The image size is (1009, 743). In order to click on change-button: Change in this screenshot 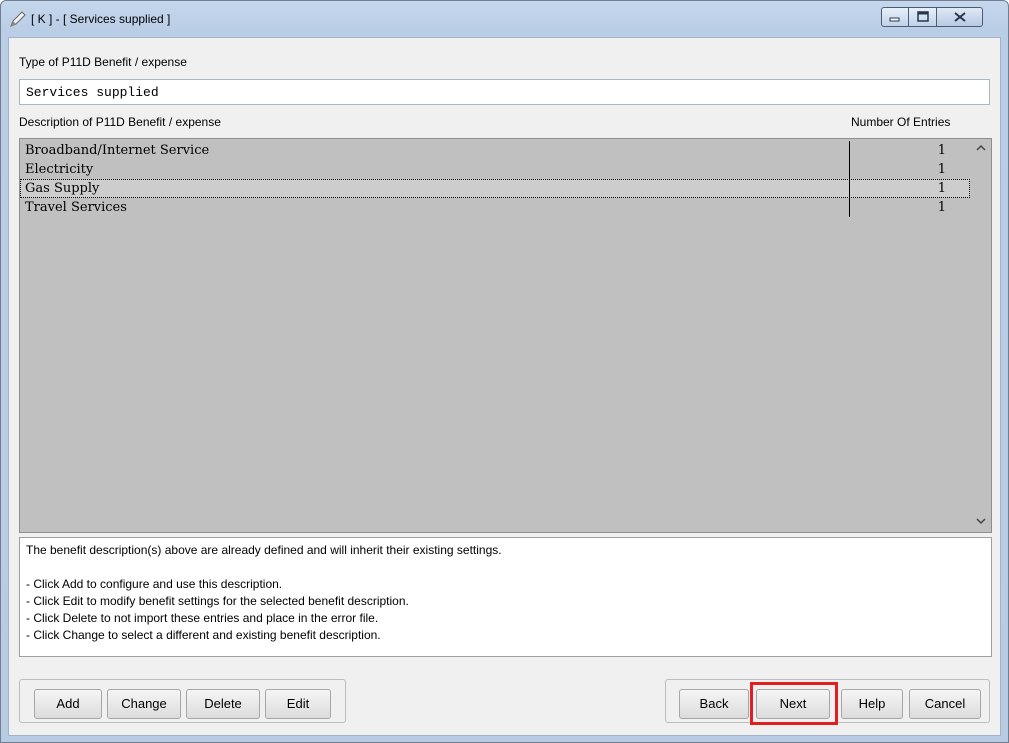, I will do `click(144, 704)`.